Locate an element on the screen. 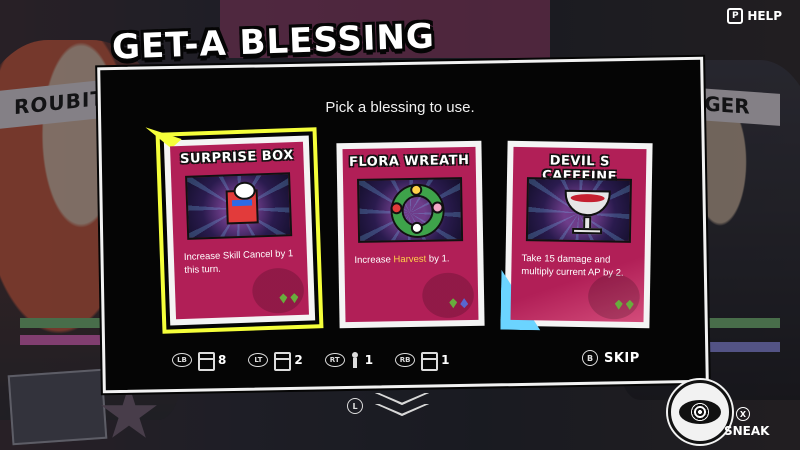 This screenshot has width=800, height=450. rb-button-icon: RB is located at coordinates (405, 360).